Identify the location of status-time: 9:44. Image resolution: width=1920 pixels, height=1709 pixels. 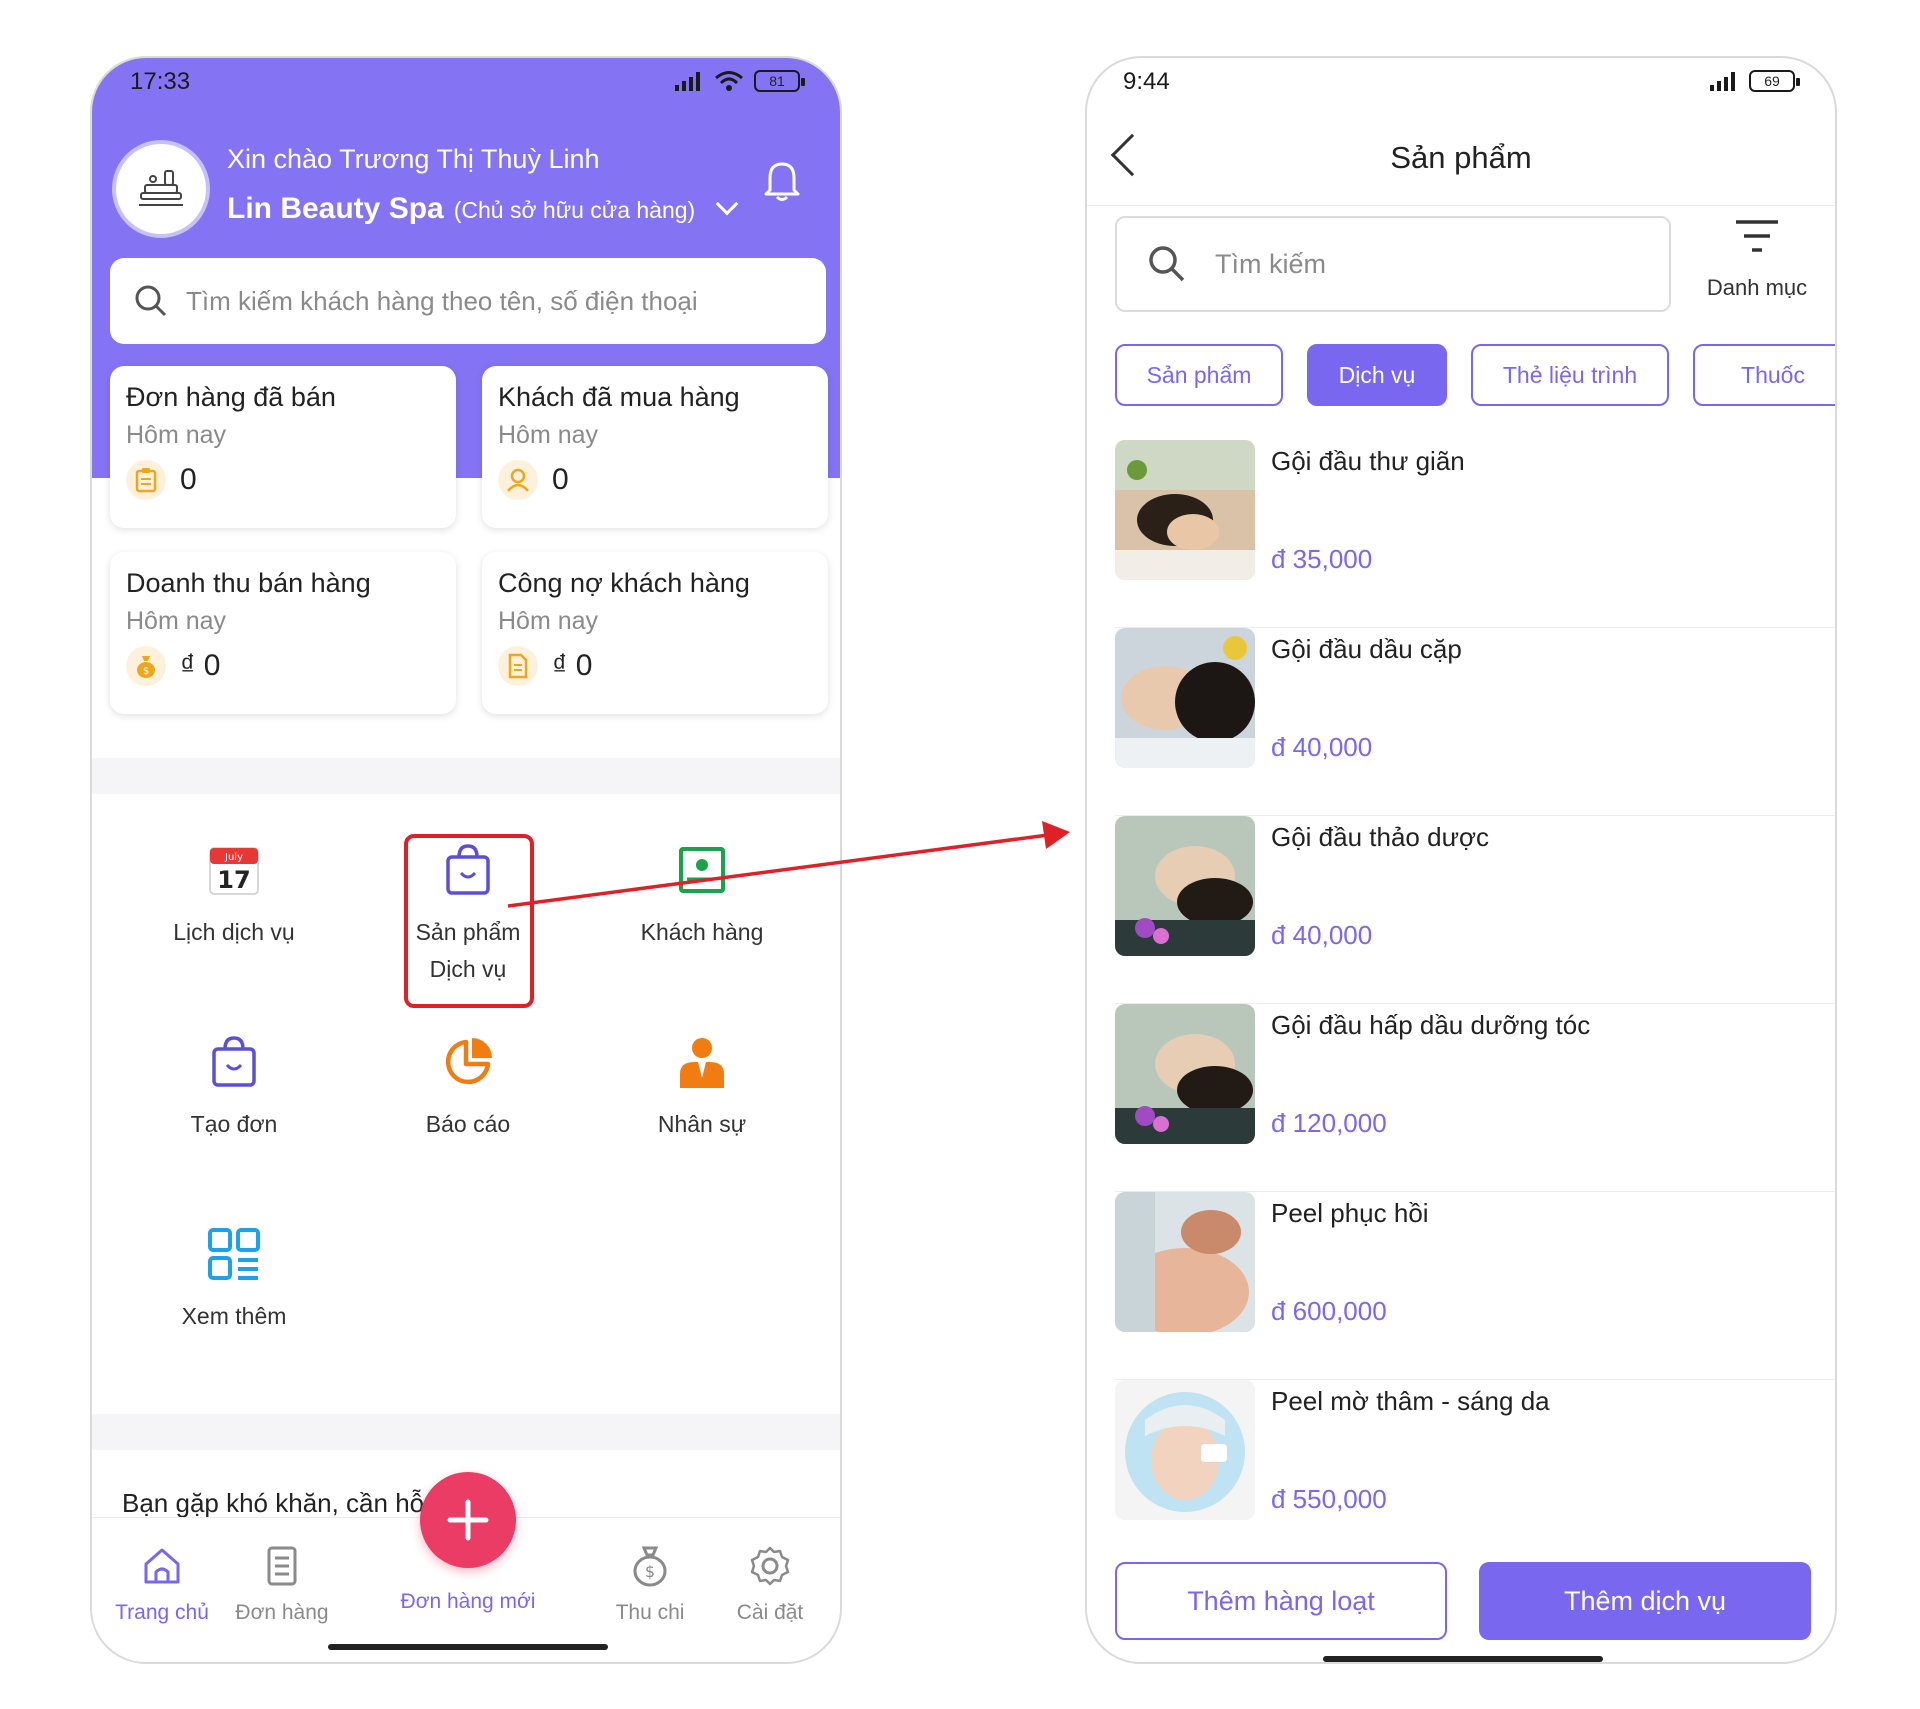
(1146, 81).